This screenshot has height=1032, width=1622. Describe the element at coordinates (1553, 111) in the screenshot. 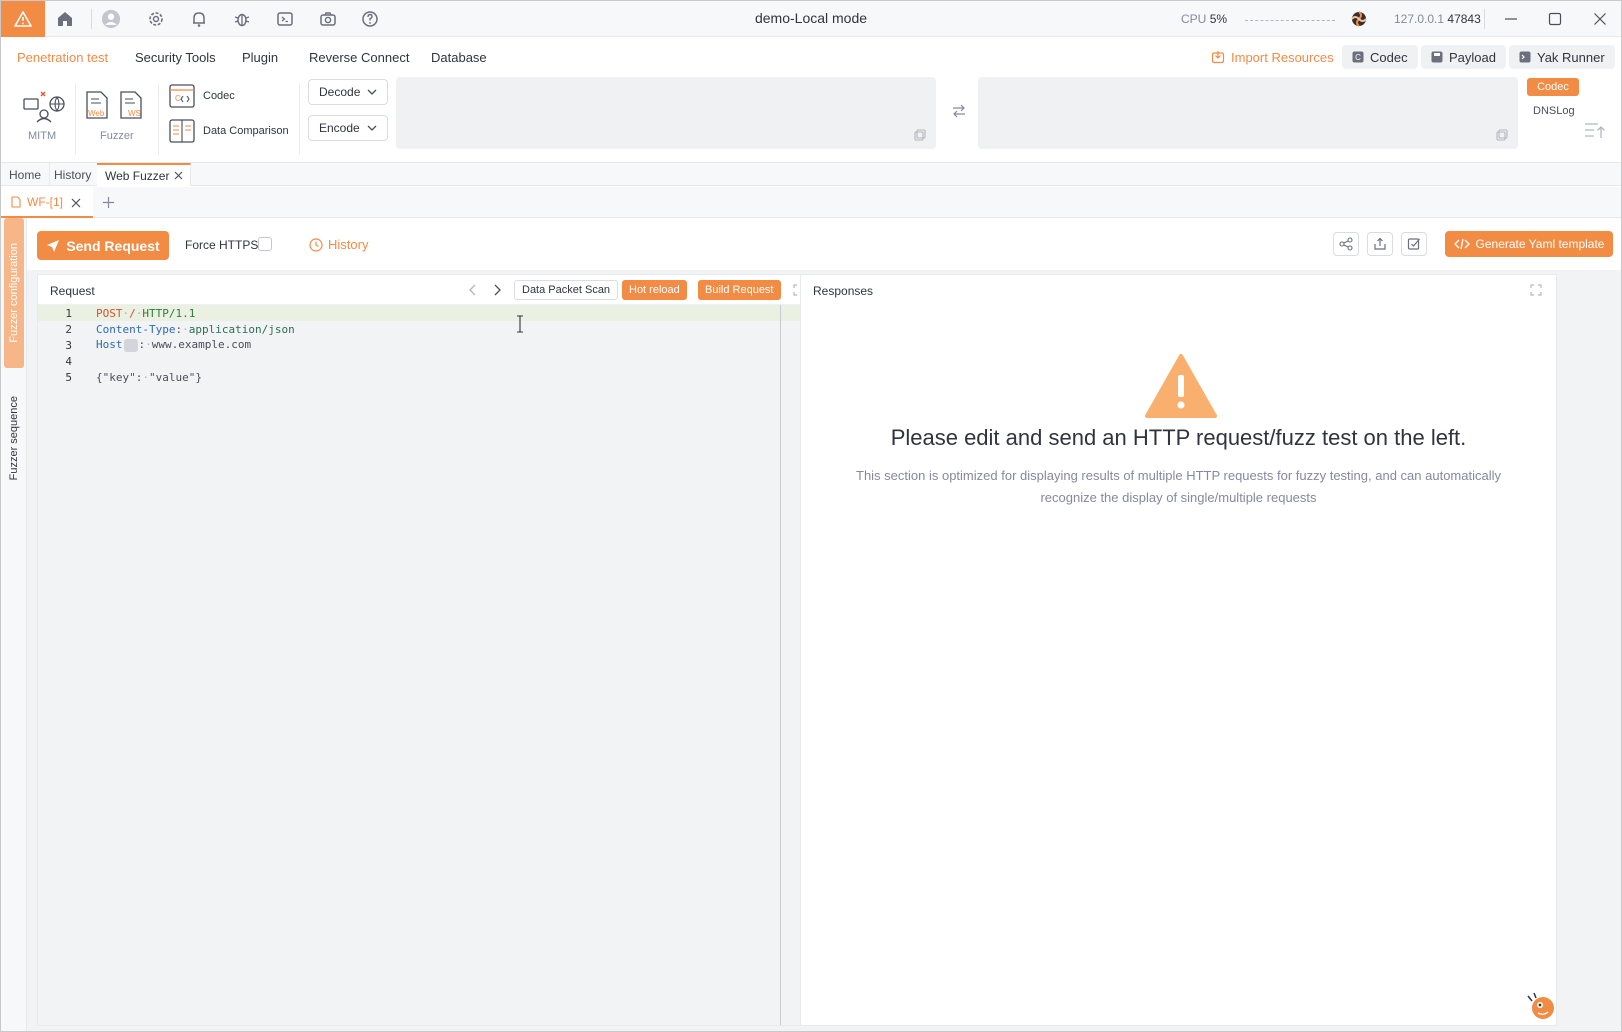

I see `side-dnslog-tab: DNSLog` at that location.